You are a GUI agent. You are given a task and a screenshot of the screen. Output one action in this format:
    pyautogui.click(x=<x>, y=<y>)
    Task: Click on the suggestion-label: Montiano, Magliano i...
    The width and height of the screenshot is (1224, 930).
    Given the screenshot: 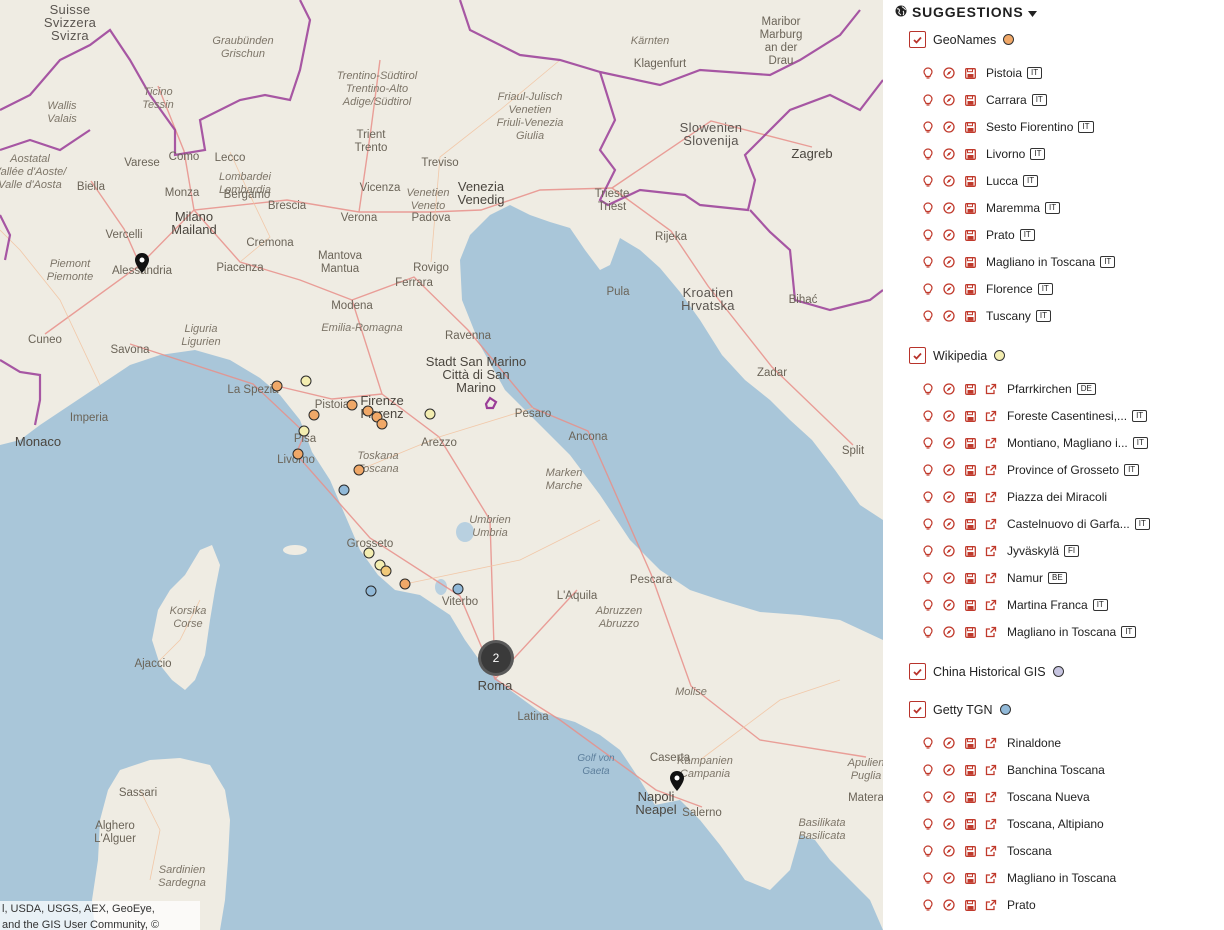 What is the action you would take?
    pyautogui.click(x=1067, y=443)
    